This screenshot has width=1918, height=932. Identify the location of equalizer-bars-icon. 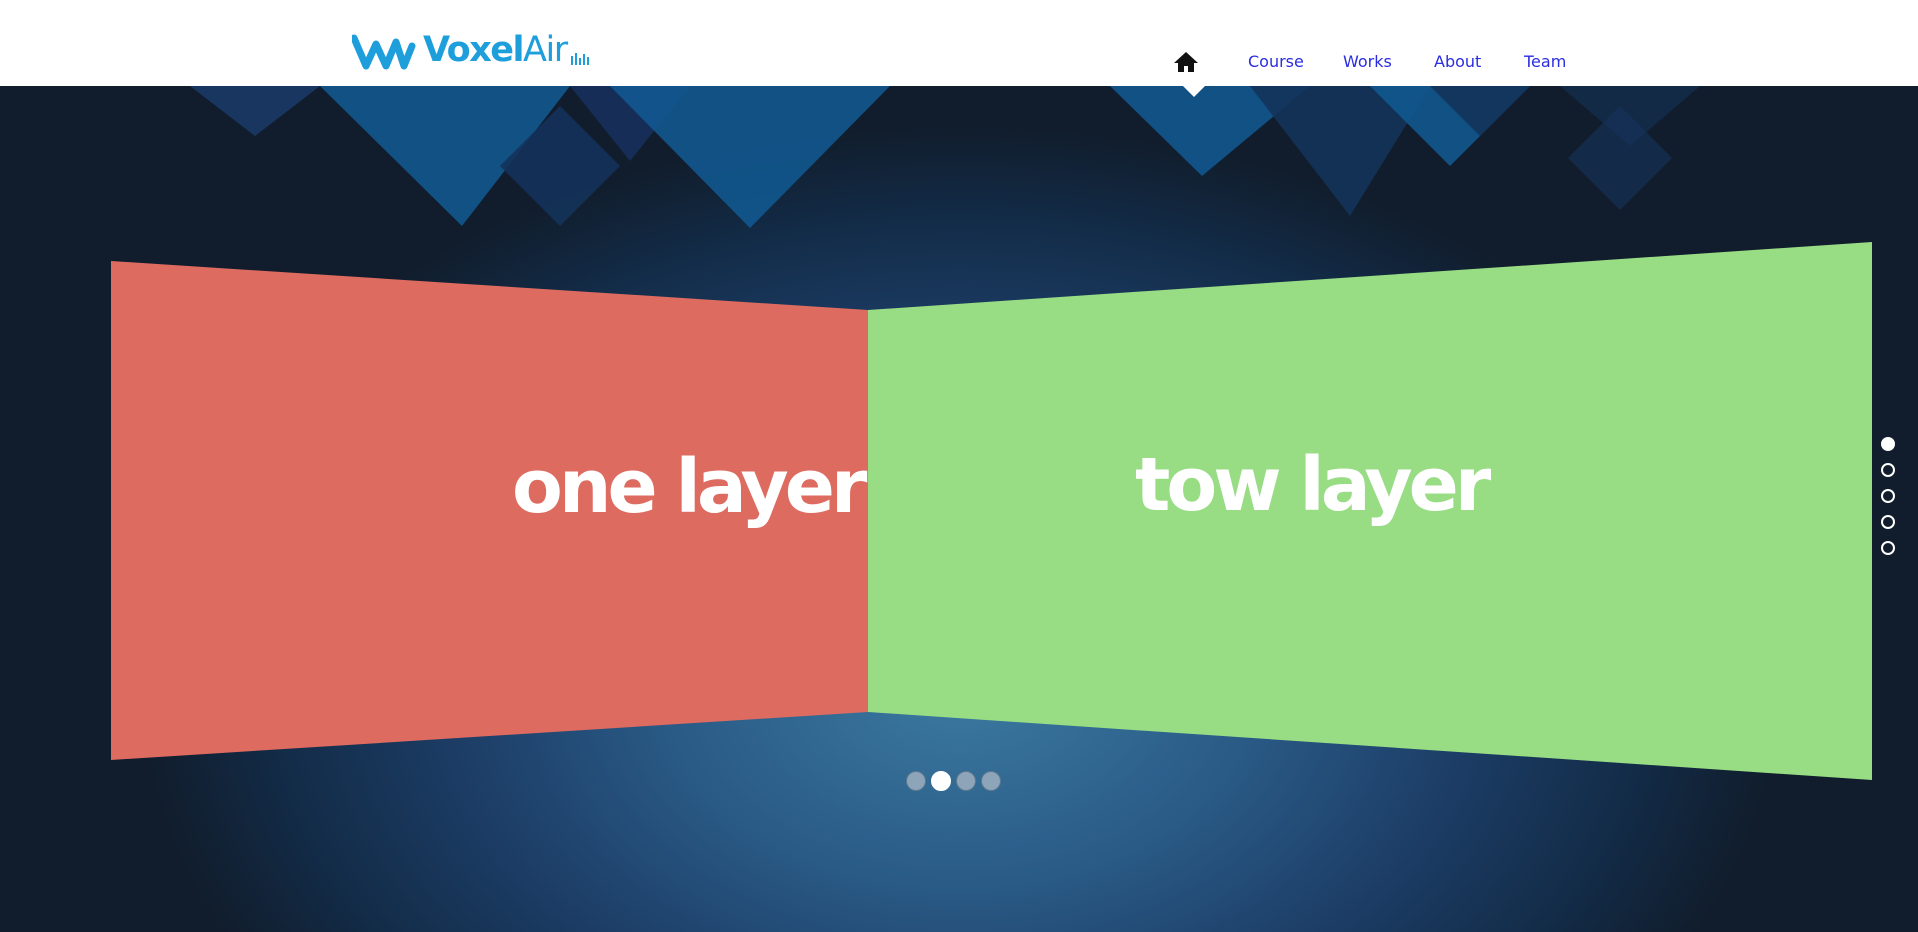
(579, 59).